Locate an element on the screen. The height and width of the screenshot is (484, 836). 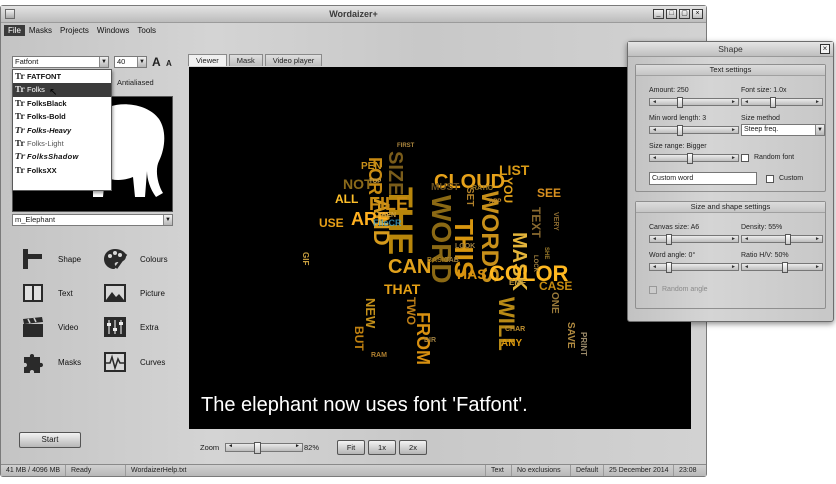
amount-slider: ◄ ► is located at coordinates (694, 102).